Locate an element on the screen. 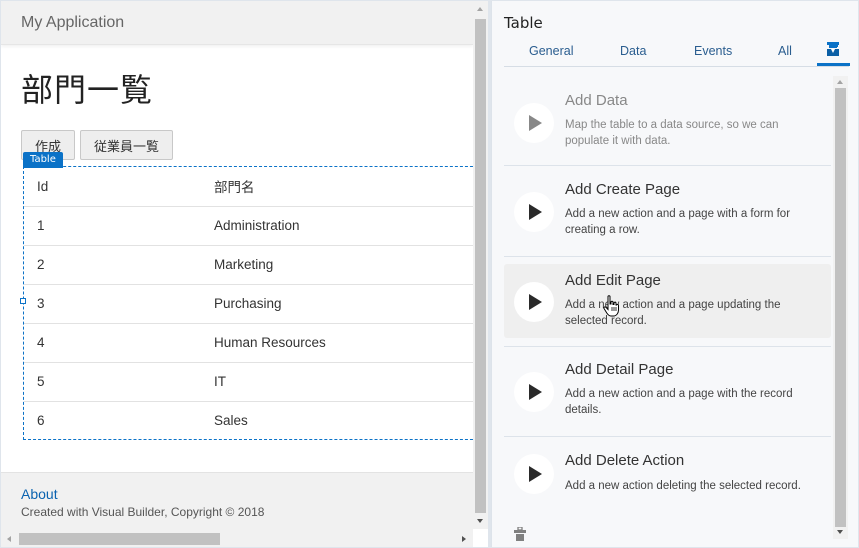 Image resolution: width=859 pixels, height=548 pixels. tab-data: Data is located at coordinates (633, 51).